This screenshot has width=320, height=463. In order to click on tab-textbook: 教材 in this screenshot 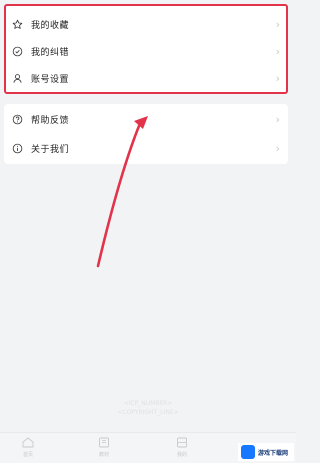, I will do `click(104, 447)`.